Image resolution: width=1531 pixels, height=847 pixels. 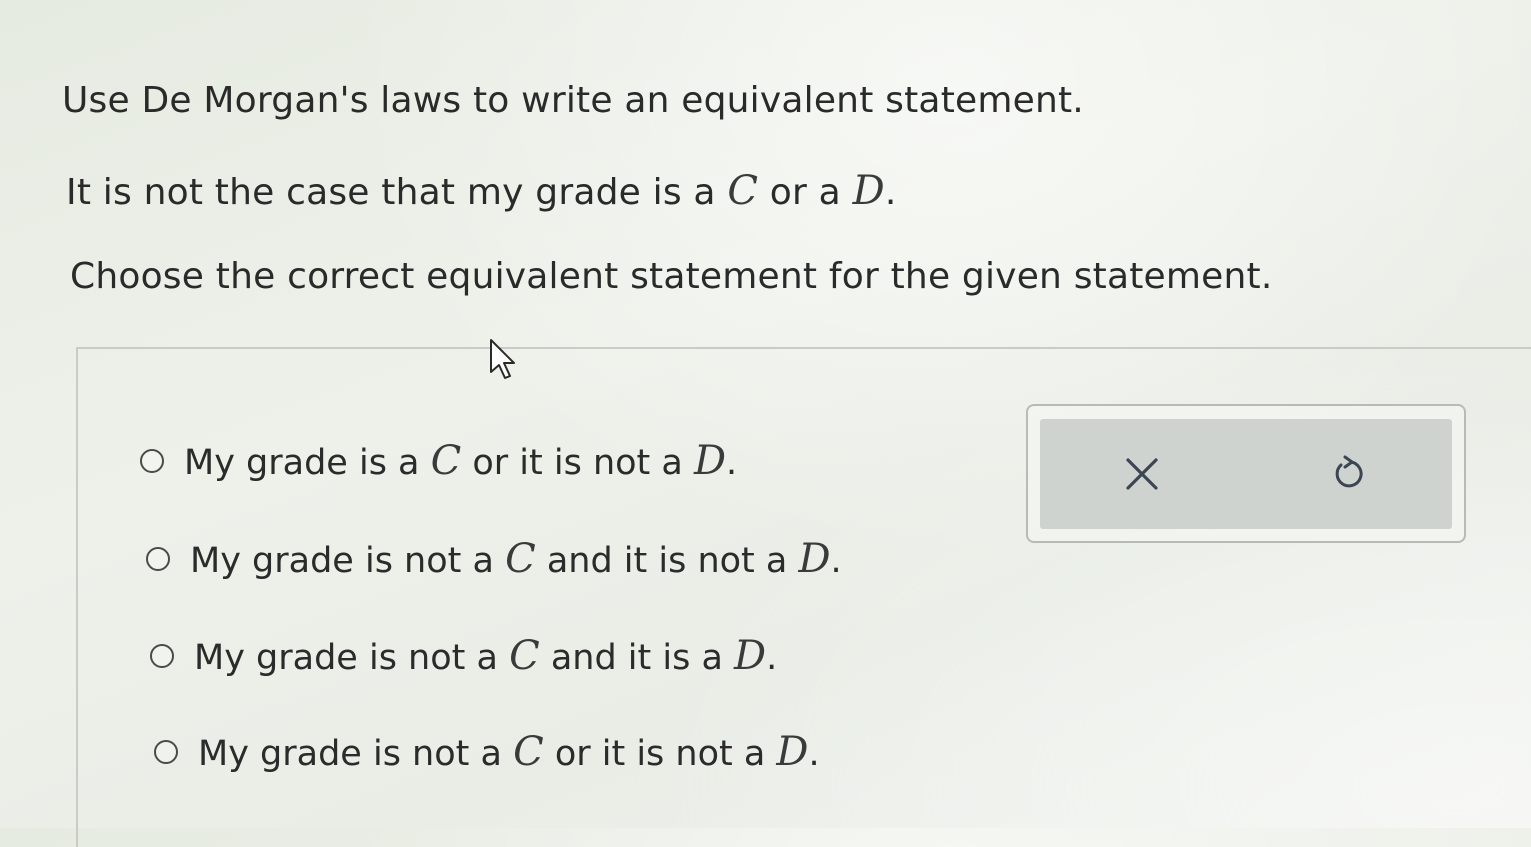 What do you see at coordinates (397, 192) in the screenshot?
I see `statement-prefix: It is not the case that my grade is a` at bounding box center [397, 192].